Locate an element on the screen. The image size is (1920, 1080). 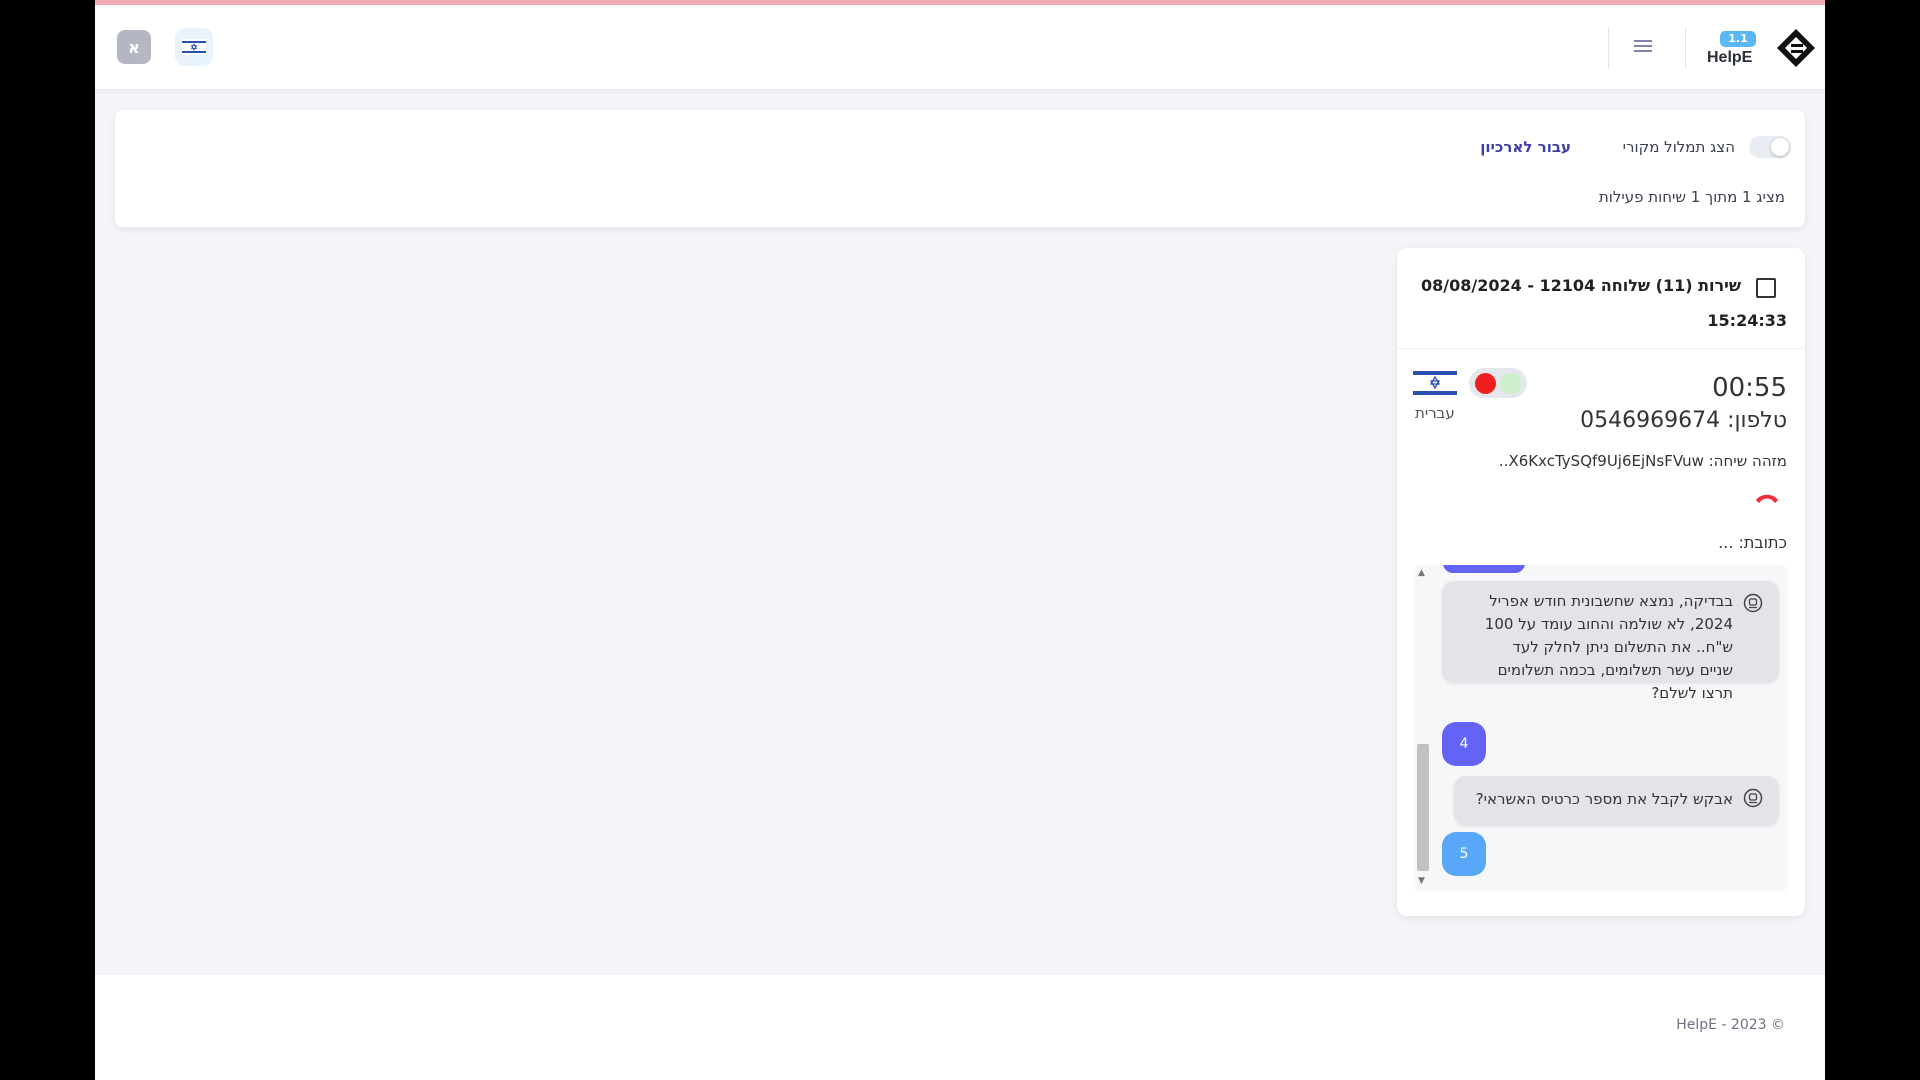
user-avatar-button: א is located at coordinates (134, 47).